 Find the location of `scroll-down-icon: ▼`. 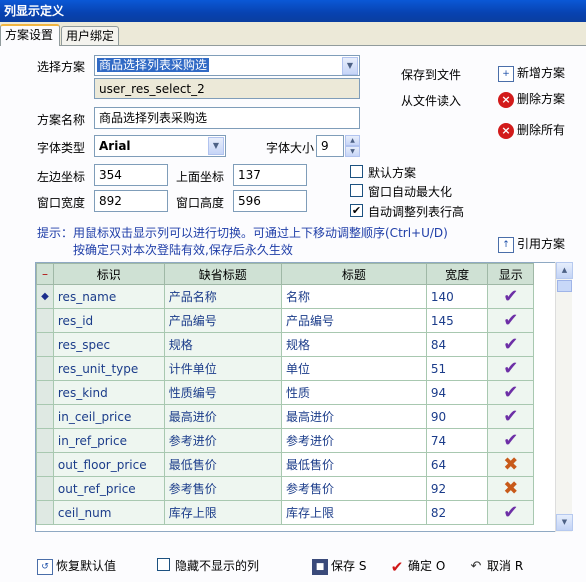

scroll-down-icon: ▼ is located at coordinates (564, 522).